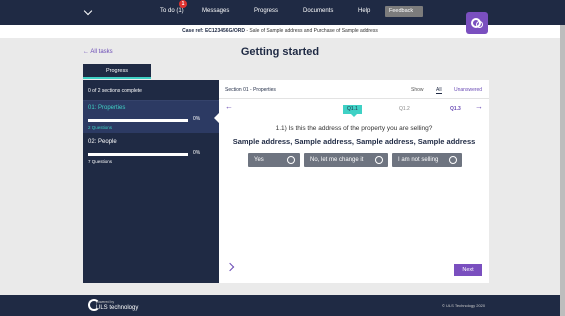  I want to click on brand-name: ULS technology, so click(117, 308).